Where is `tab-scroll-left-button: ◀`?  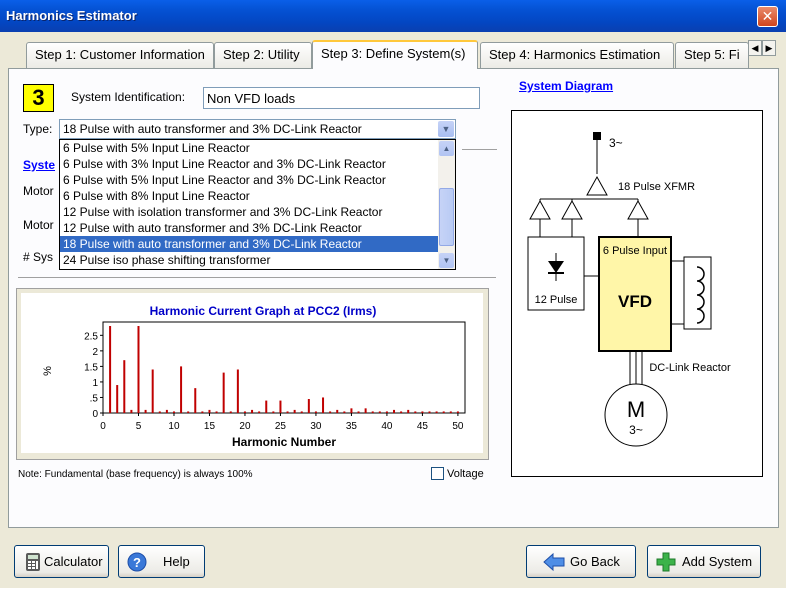
tab-scroll-left-button: ◀ is located at coordinates (755, 48).